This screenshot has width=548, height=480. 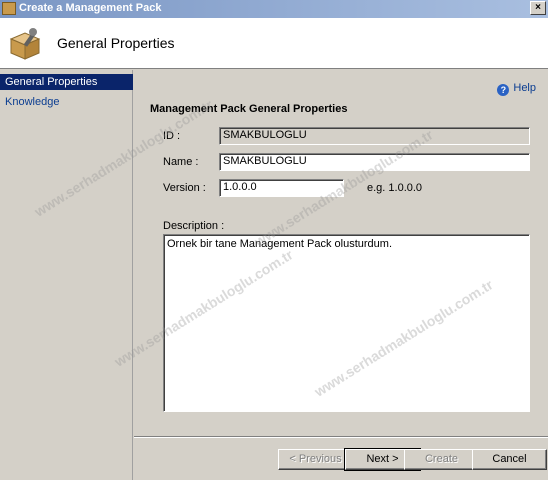 What do you see at coordinates (374, 136) in the screenshot?
I see `id-field: SMAKBULOGLU` at bounding box center [374, 136].